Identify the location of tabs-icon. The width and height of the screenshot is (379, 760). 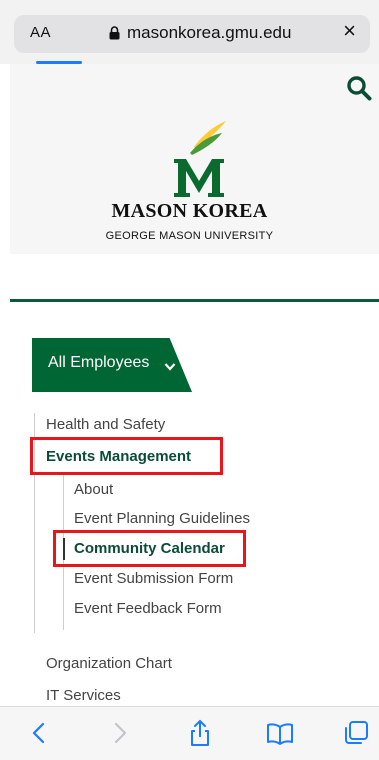
(356, 733).